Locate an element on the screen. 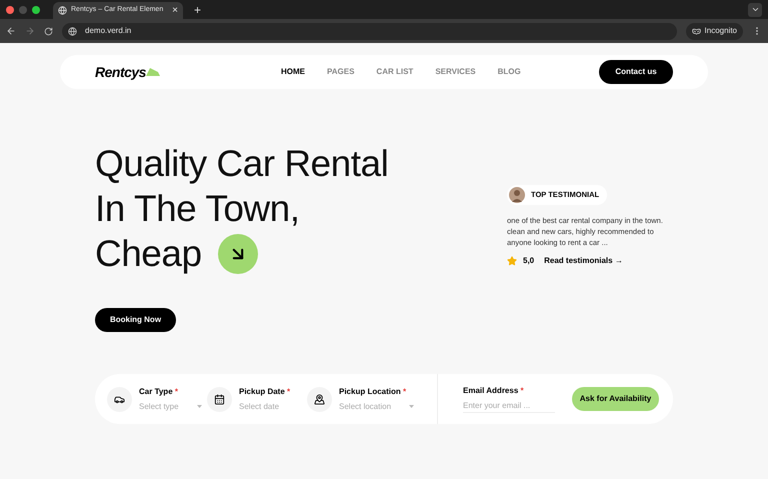 Image resolution: width=768 pixels, height=479 pixels. tab-menu-button is located at coordinates (755, 9).